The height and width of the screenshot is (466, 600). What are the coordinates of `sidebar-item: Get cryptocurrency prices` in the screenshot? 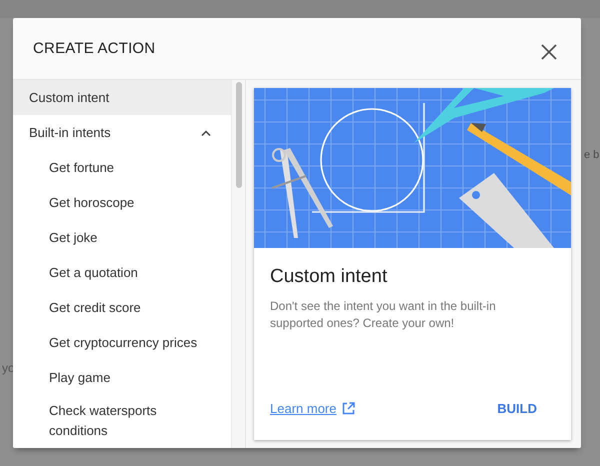 It's located at (122, 342).